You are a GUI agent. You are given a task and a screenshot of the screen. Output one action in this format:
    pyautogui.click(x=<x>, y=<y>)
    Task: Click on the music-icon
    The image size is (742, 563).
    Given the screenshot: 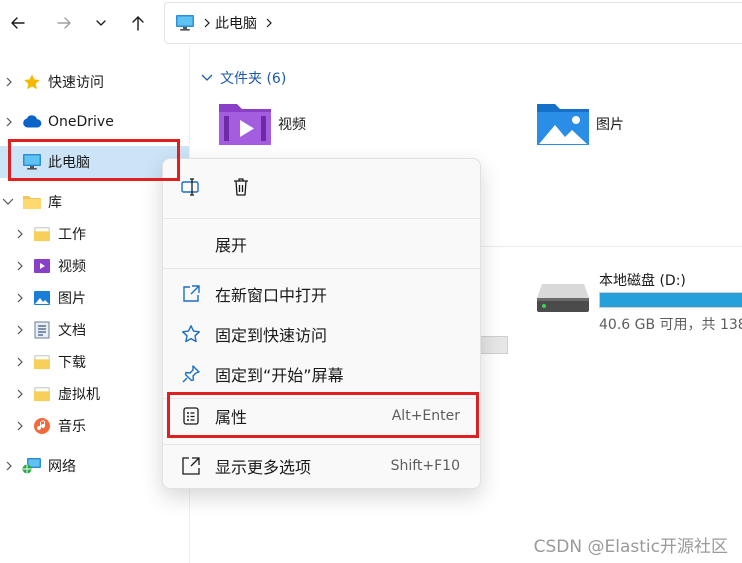 What is the action you would take?
    pyautogui.click(x=42, y=426)
    